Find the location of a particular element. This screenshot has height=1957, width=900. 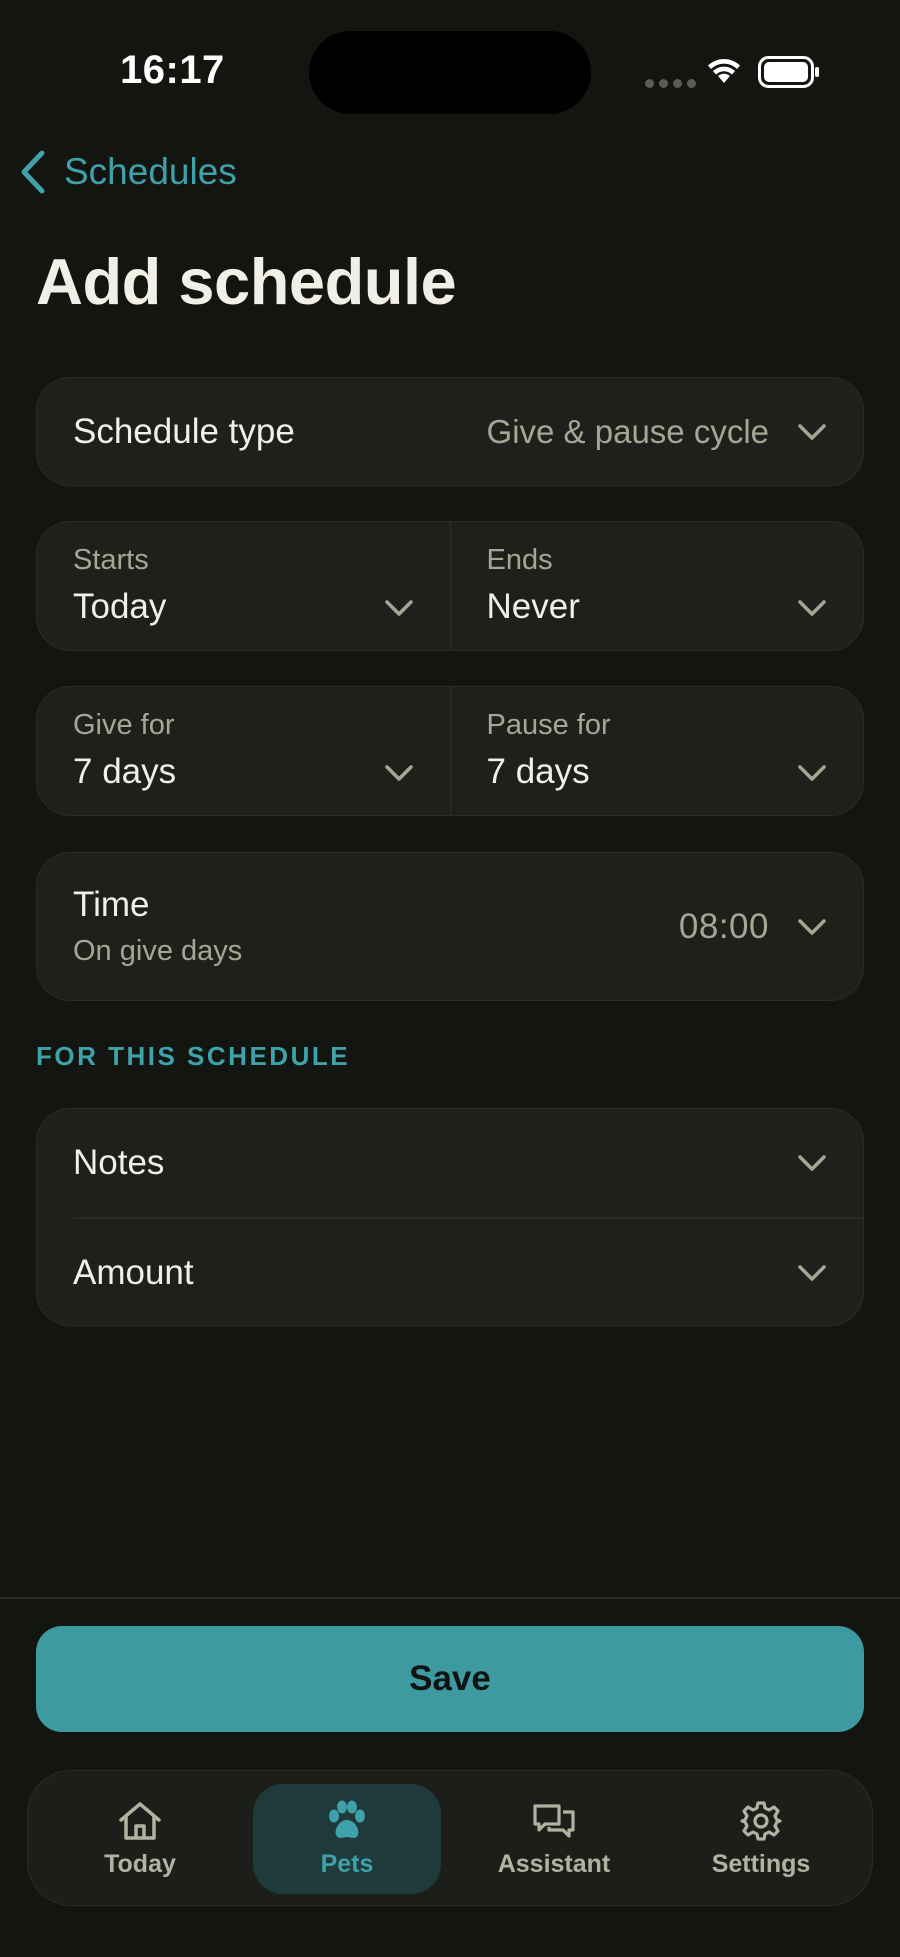

paw-icon is located at coordinates (347, 1819).